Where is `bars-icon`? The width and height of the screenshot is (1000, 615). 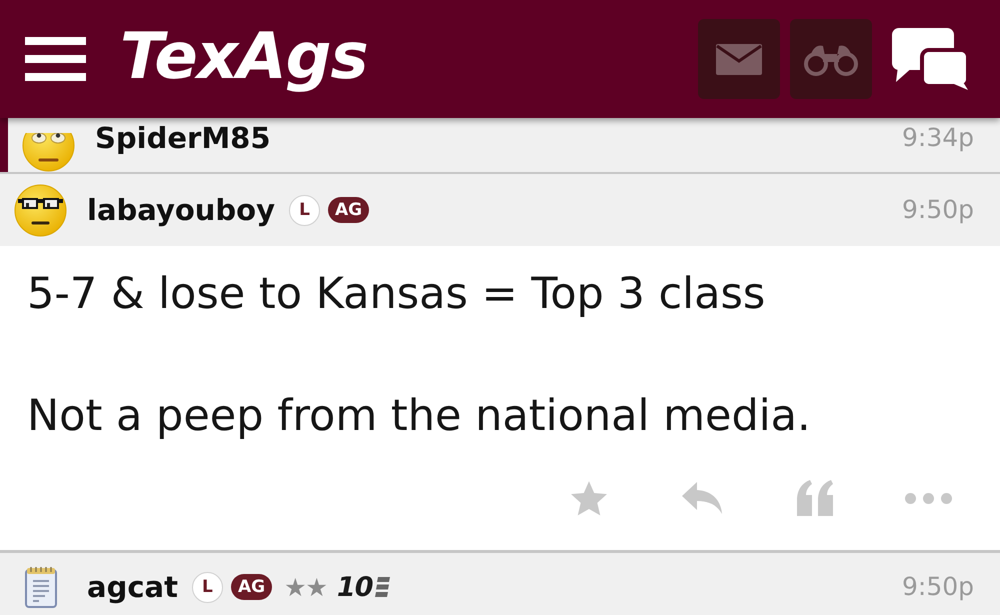 bars-icon is located at coordinates (382, 587).